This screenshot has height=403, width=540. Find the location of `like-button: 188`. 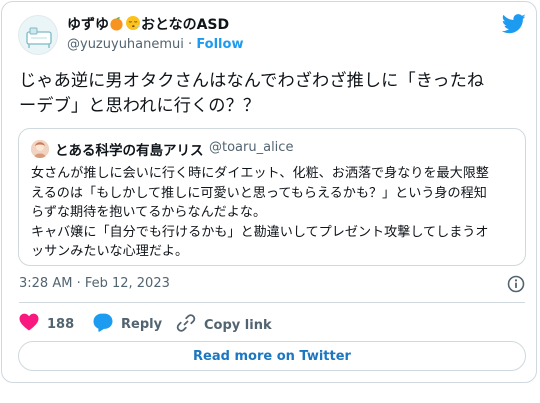

like-button: 188 is located at coordinates (46, 324).